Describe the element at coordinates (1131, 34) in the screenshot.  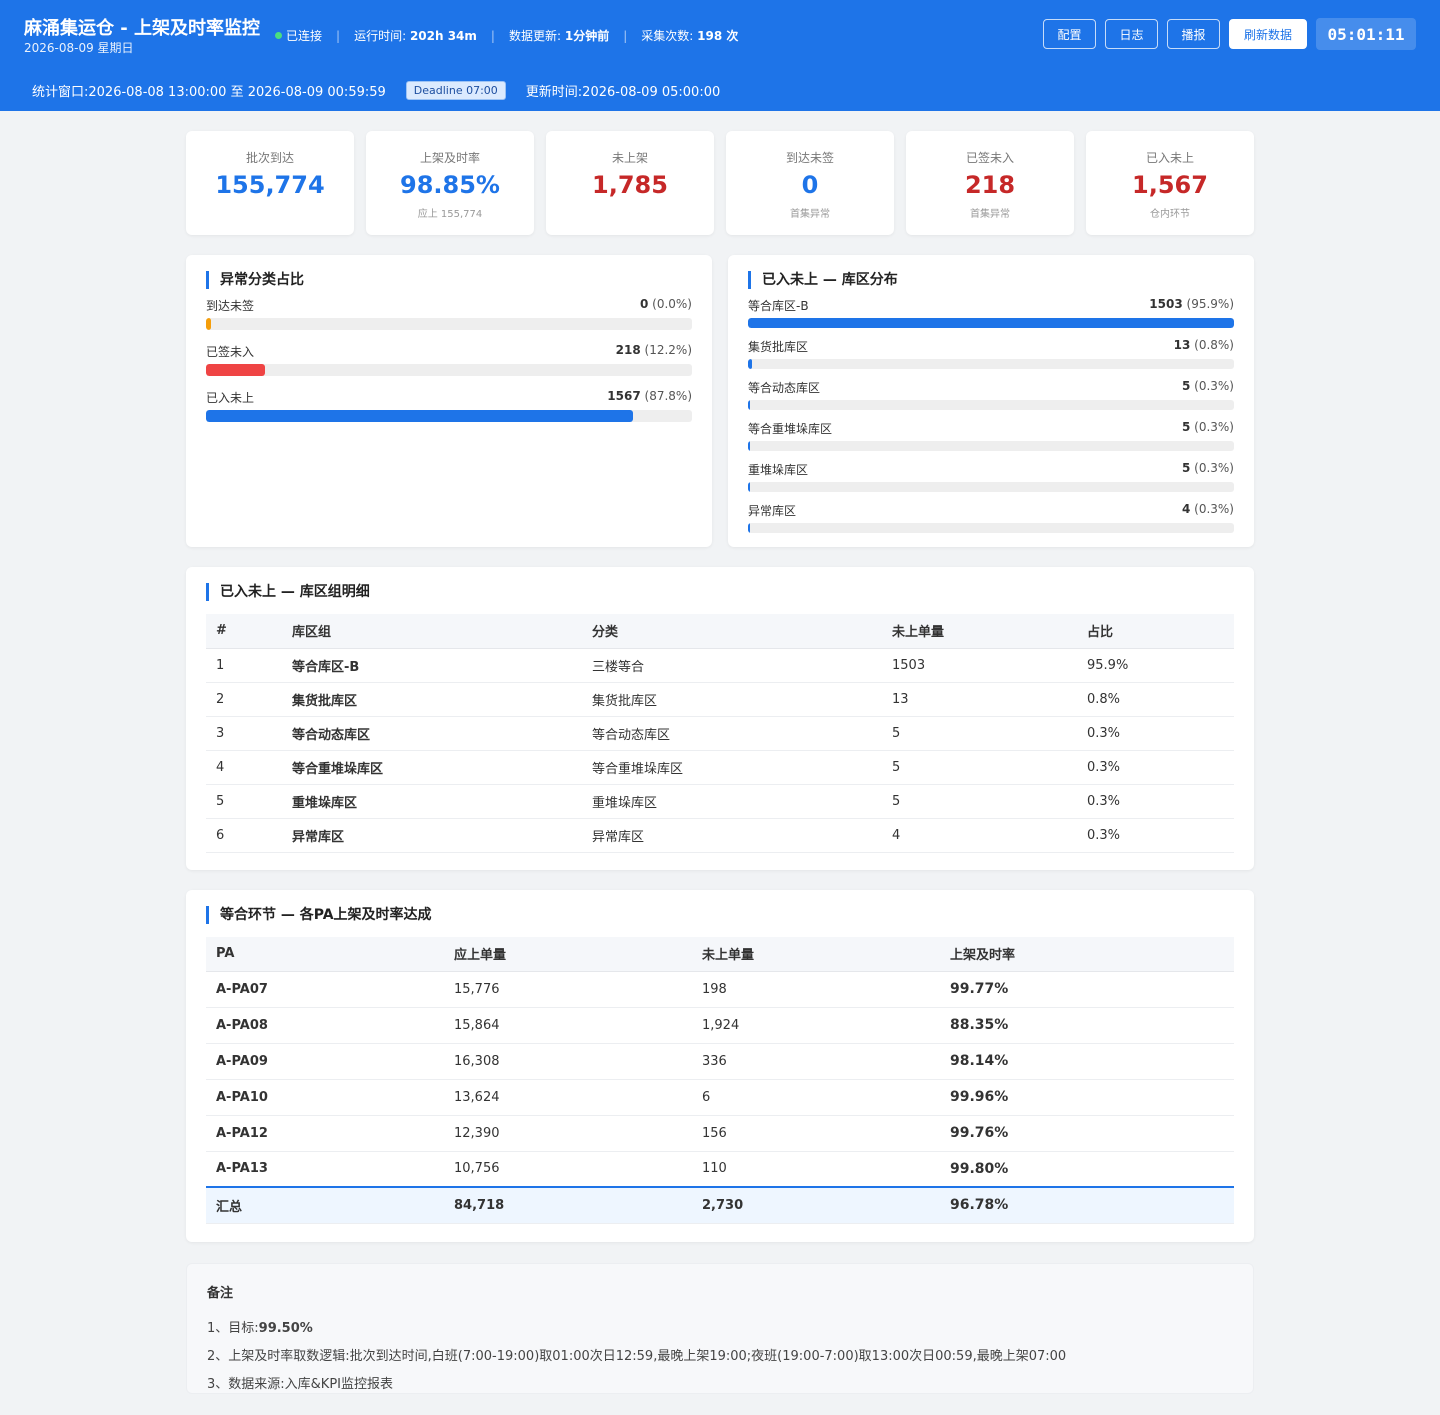
I see `log-button: 日志` at that location.